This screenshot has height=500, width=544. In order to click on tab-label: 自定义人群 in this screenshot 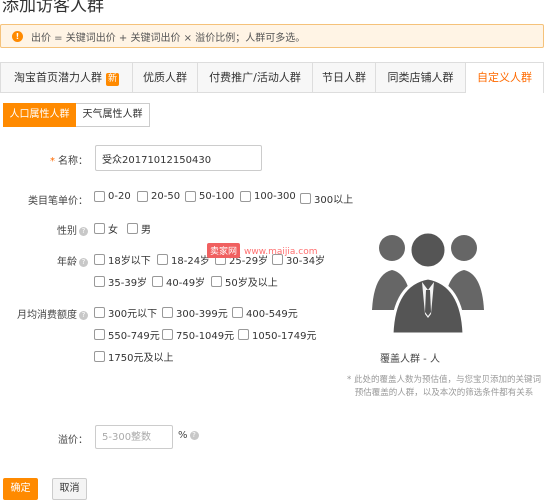, I will do `click(504, 77)`.